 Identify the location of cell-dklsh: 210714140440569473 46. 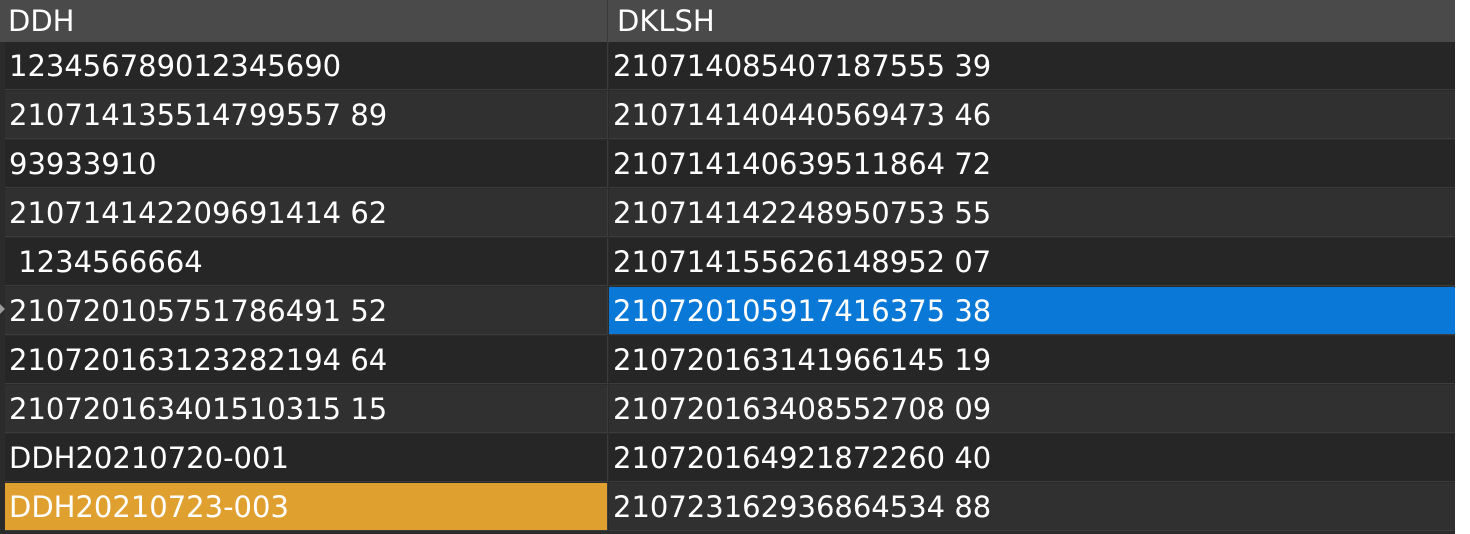
(1032, 115).